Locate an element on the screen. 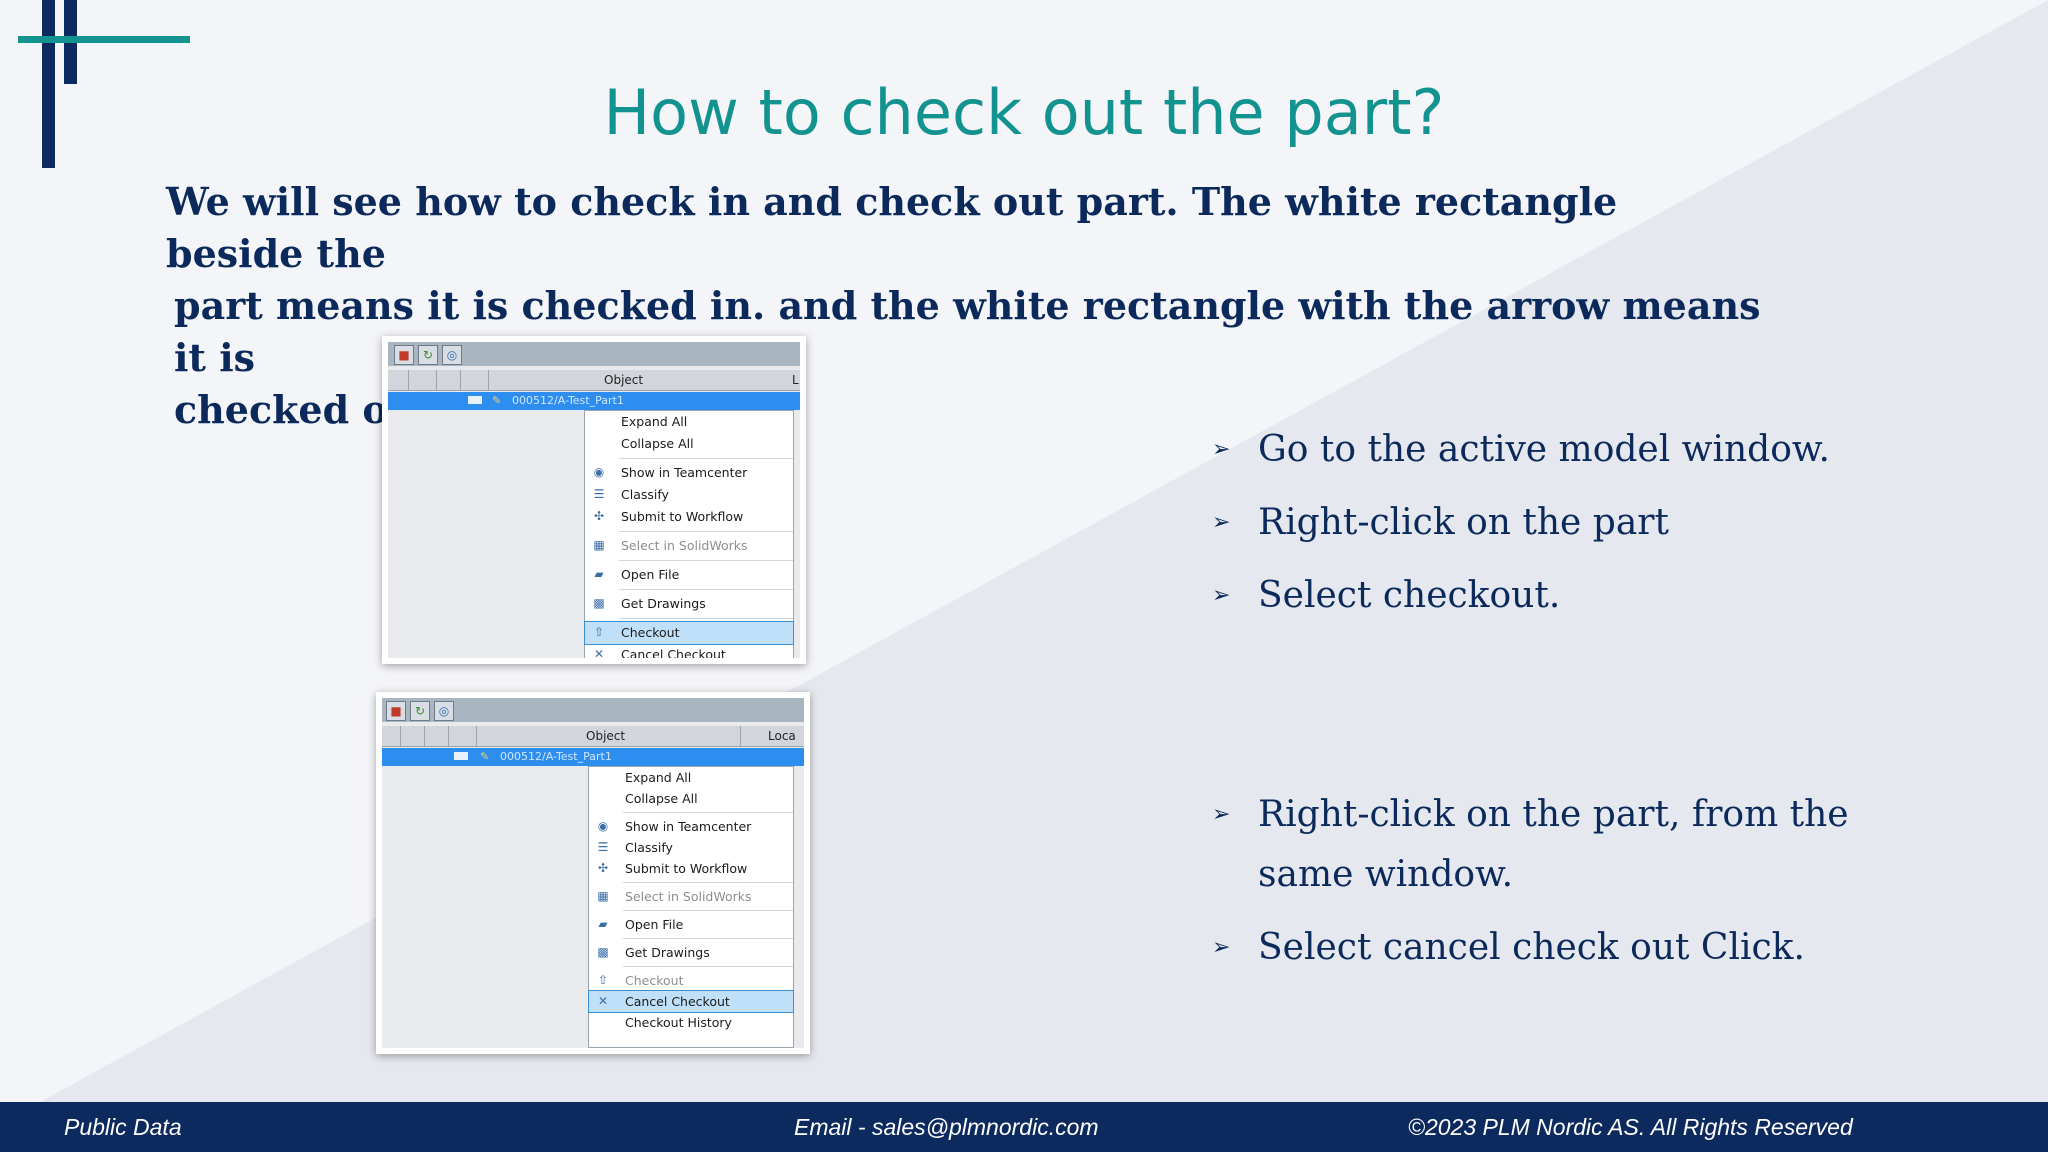 Image resolution: width=2048 pixels, height=1152 pixels. footer-classification: Public Data is located at coordinates (123, 1127).